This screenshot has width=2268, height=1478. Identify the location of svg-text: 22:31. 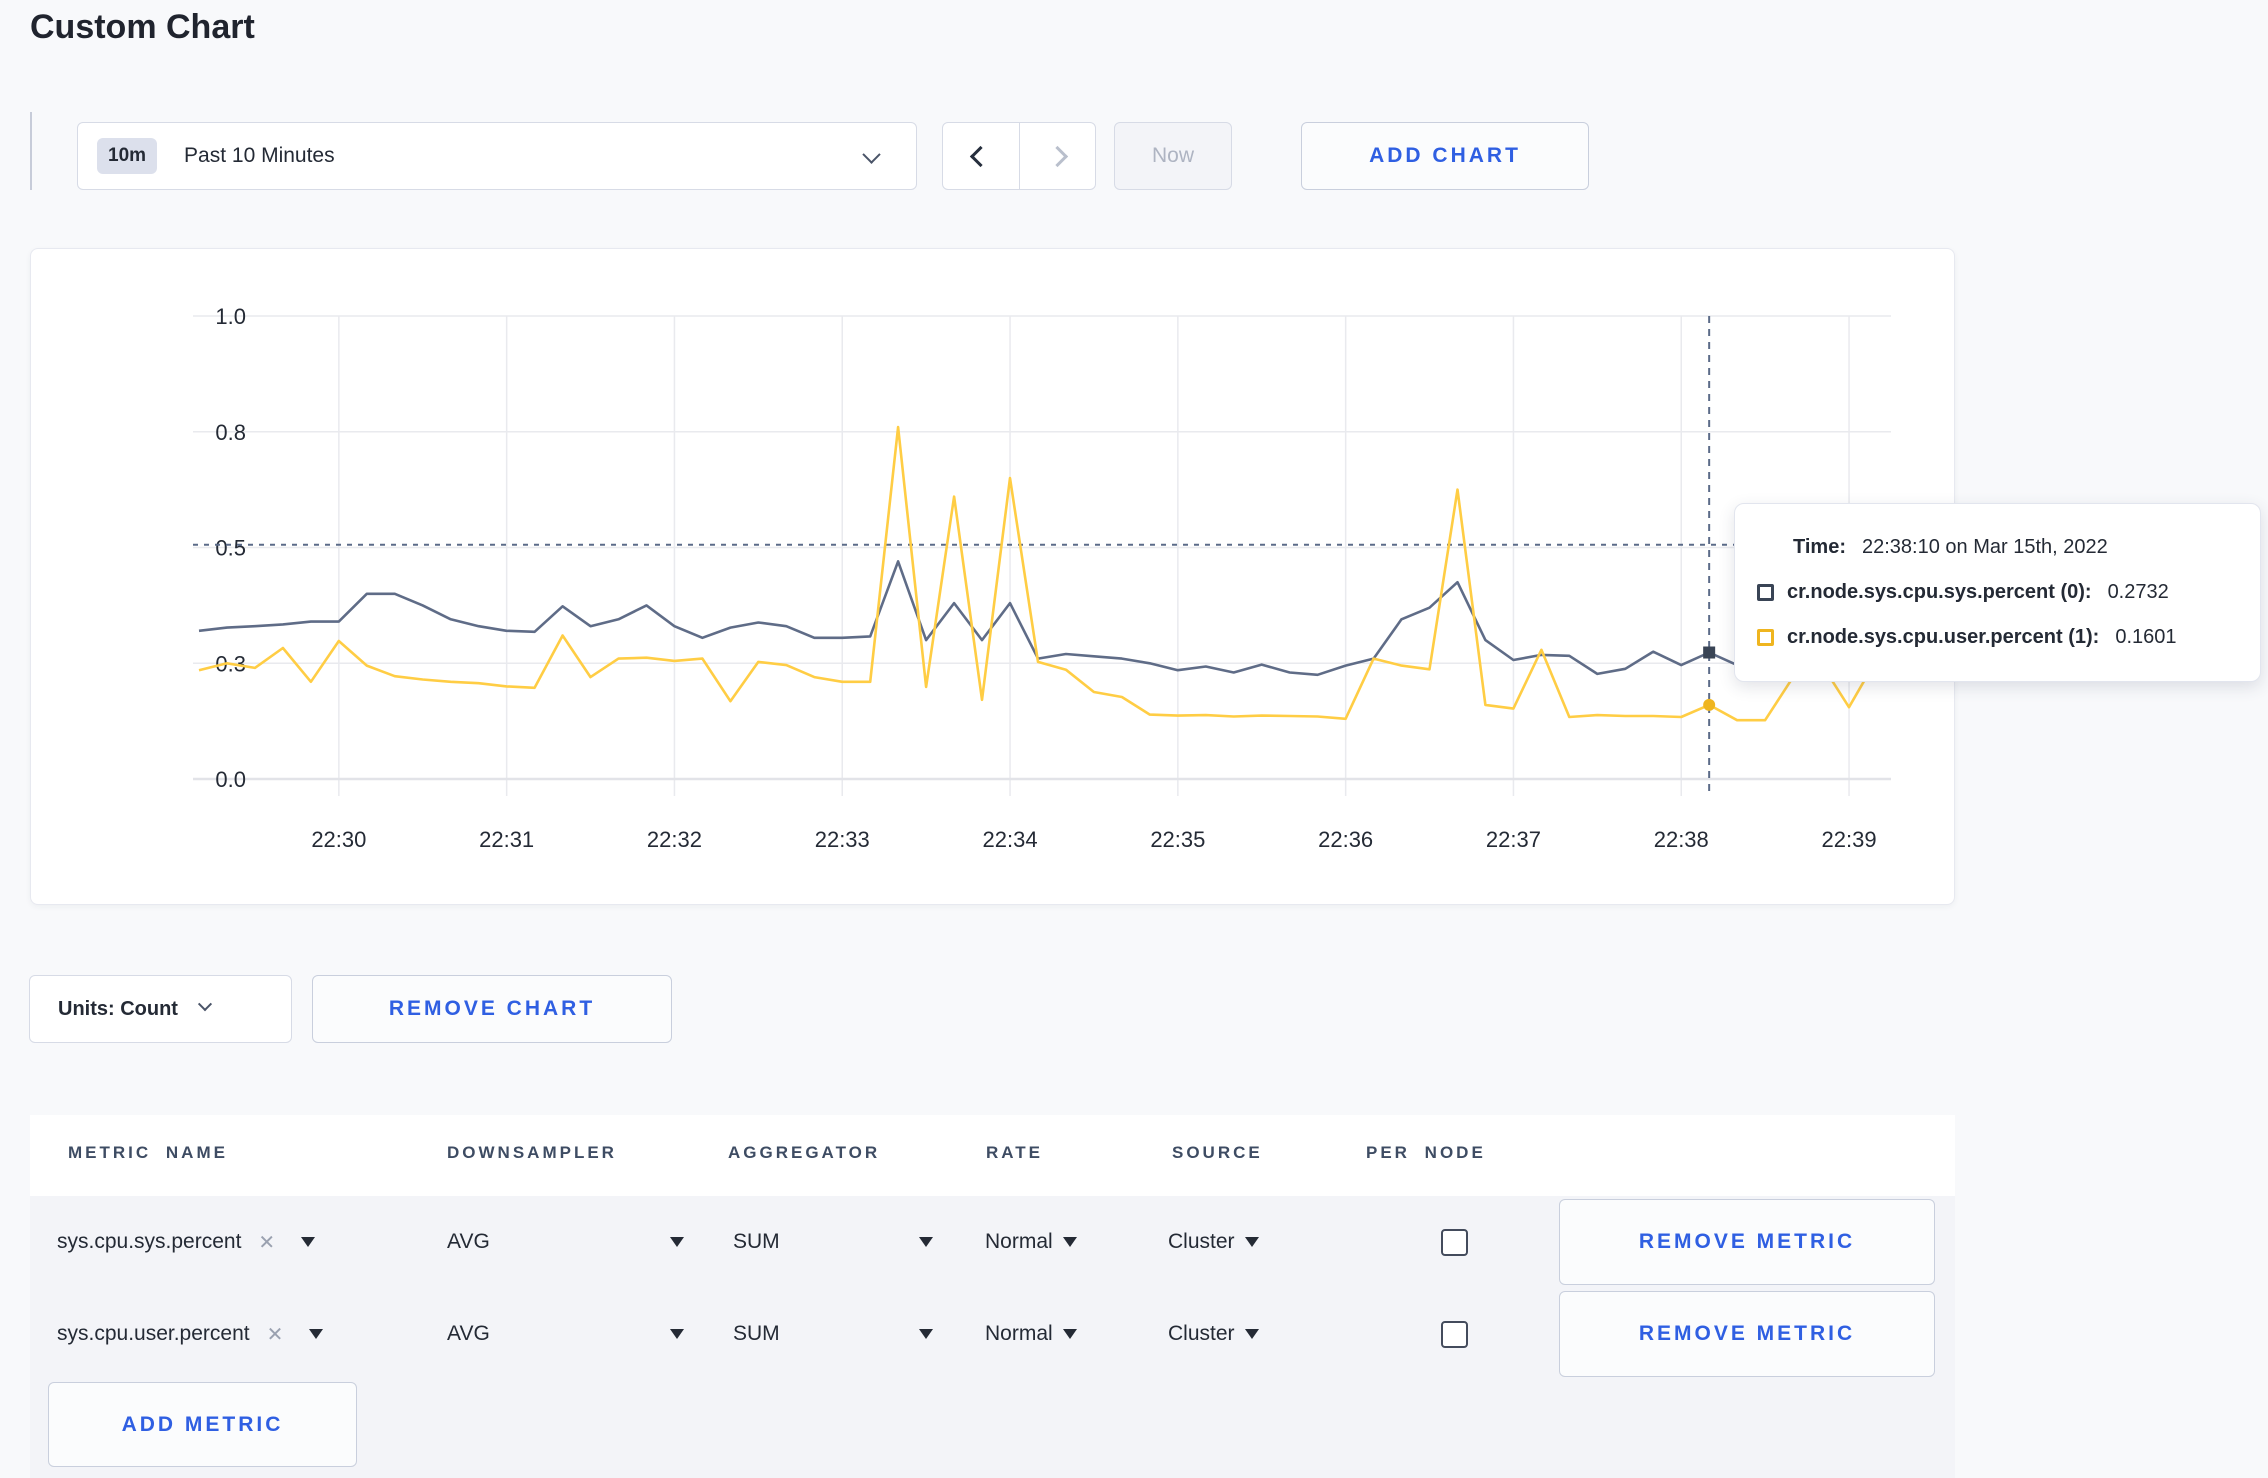
(506, 839).